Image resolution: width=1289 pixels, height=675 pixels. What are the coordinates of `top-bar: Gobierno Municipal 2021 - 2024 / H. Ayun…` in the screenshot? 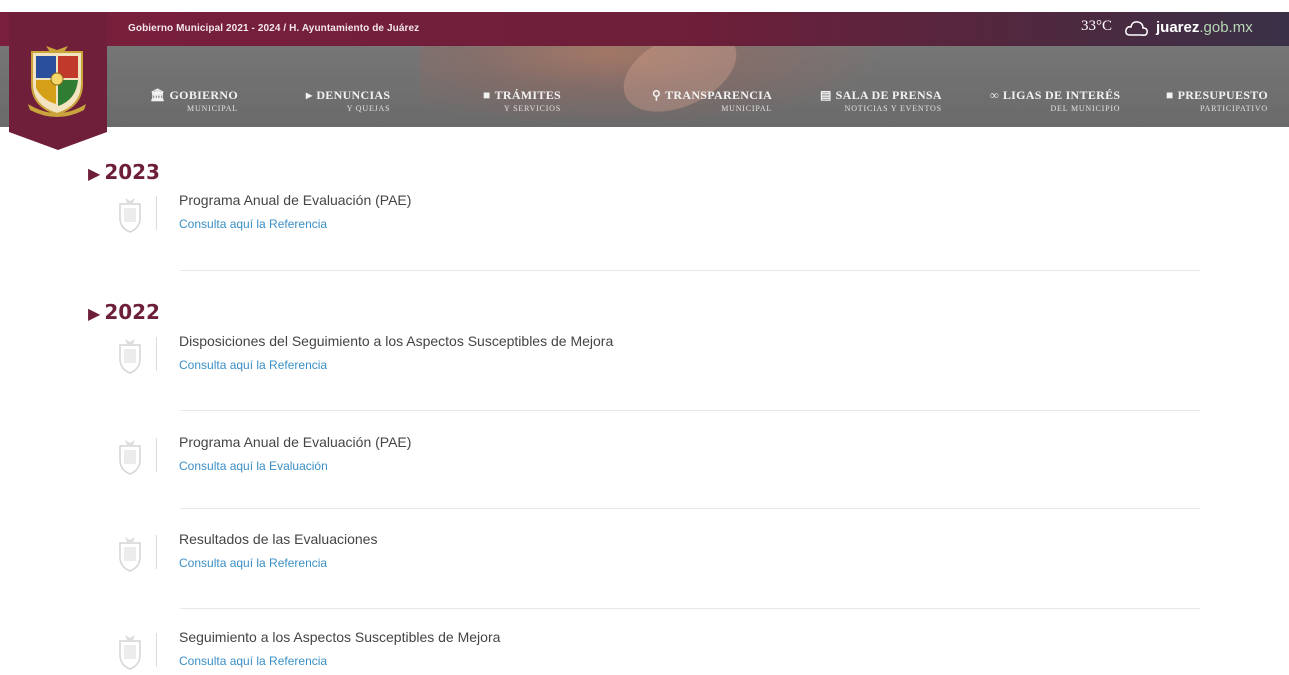 It's located at (644, 29).